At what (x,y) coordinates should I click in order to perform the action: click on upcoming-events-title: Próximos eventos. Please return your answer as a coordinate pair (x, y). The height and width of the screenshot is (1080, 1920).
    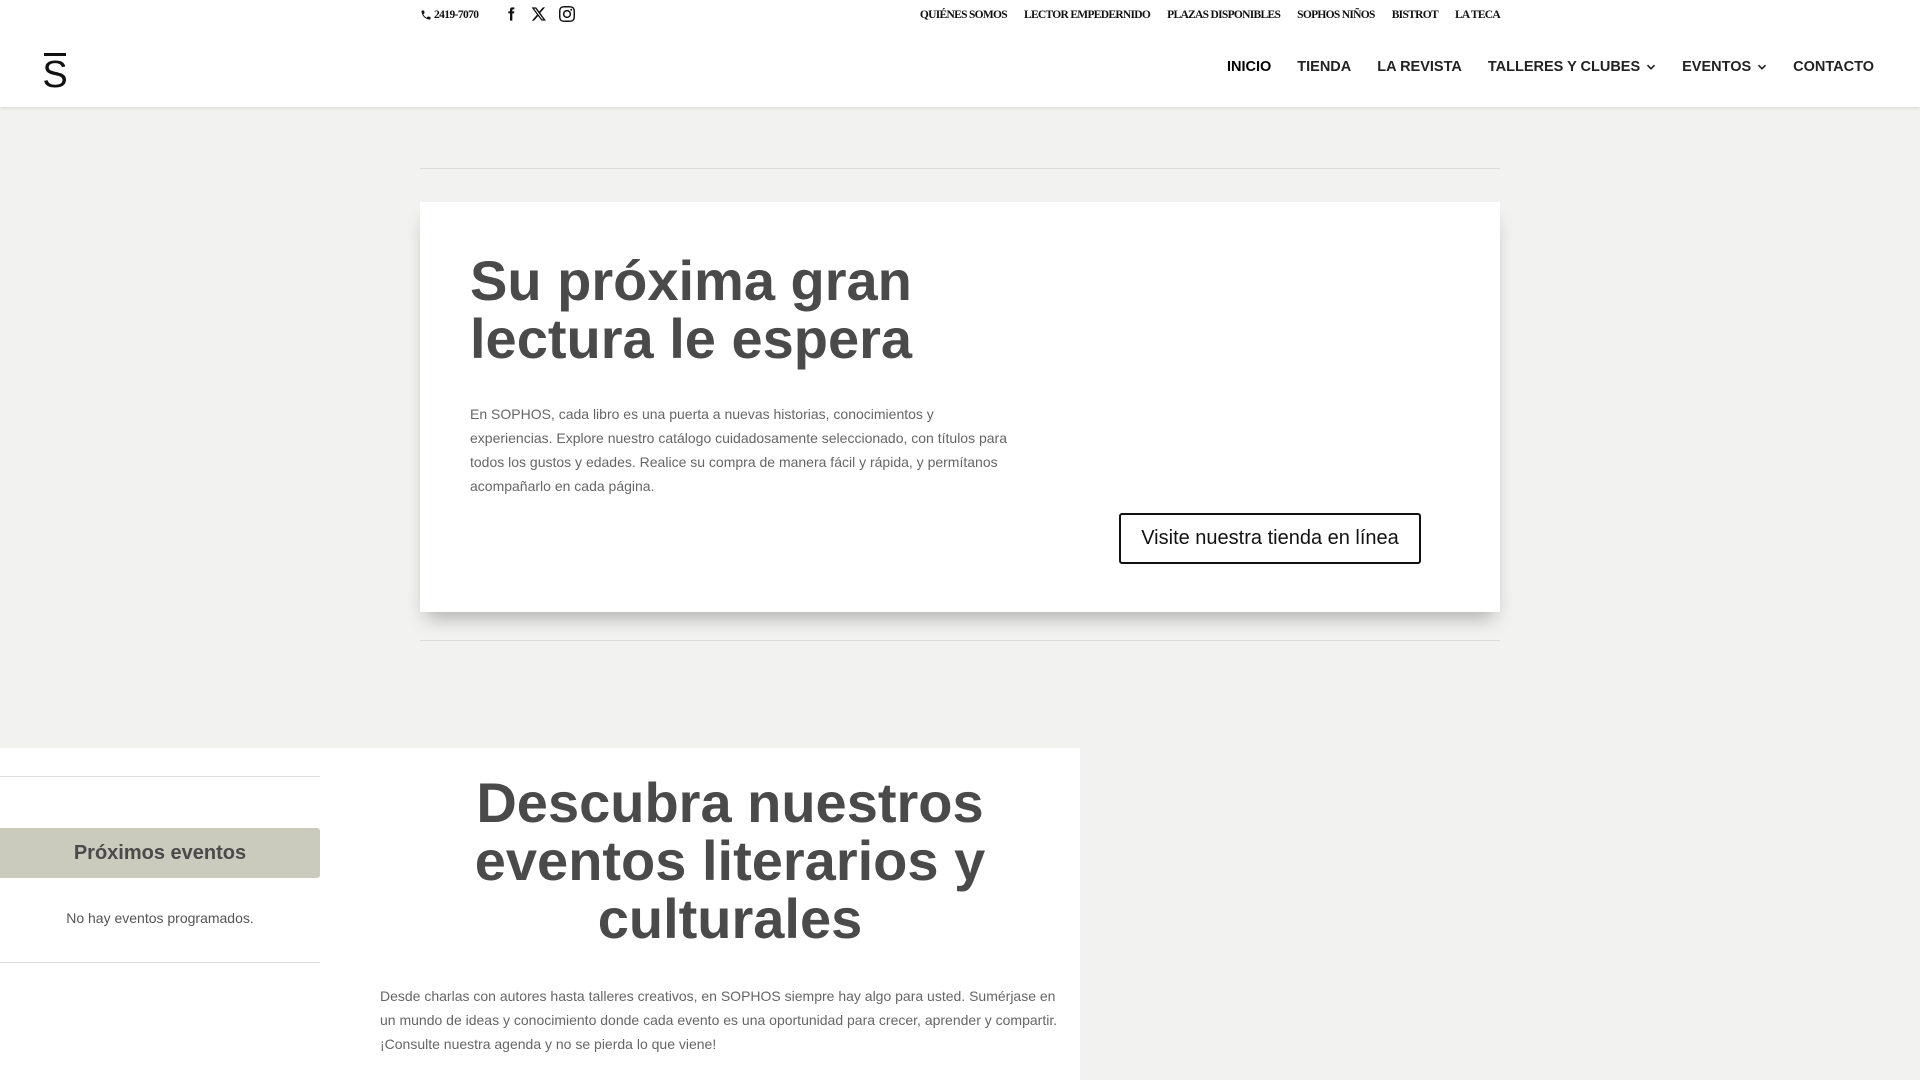
    Looking at the image, I should click on (160, 853).